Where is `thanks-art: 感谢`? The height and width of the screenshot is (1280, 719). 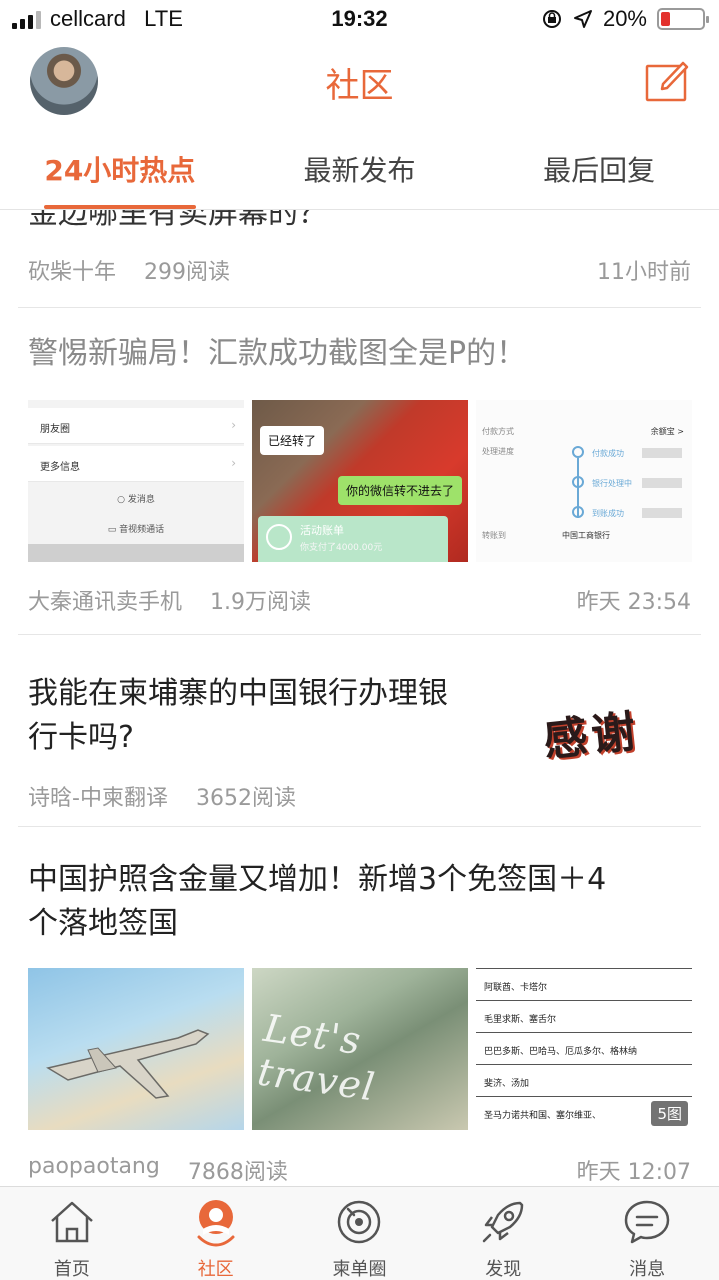 thanks-art: 感谢 is located at coordinates (591, 736).